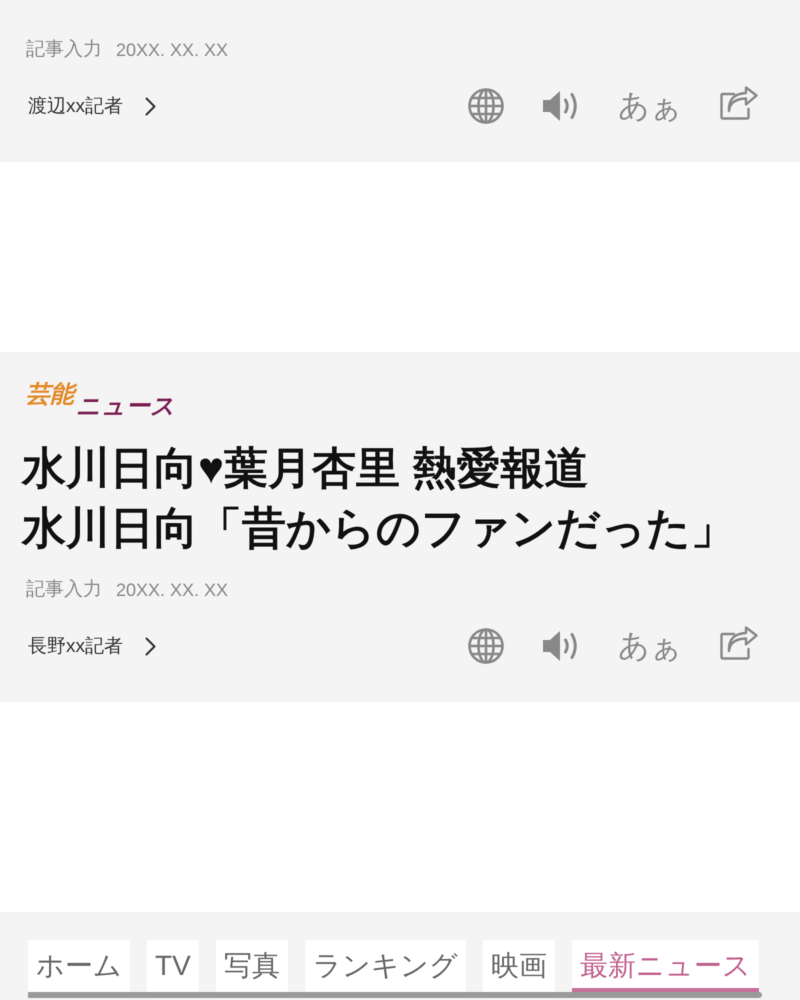  What do you see at coordinates (385, 966) in the screenshot?
I see `nav-tab: ランキング` at bounding box center [385, 966].